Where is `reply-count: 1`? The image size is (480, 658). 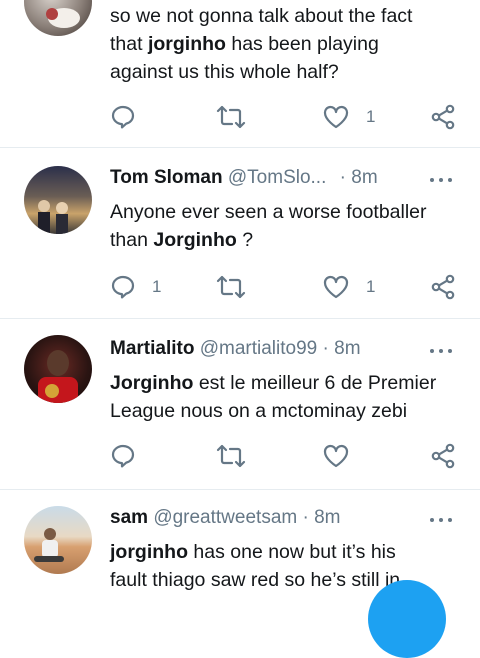 reply-count: 1 is located at coordinates (157, 286).